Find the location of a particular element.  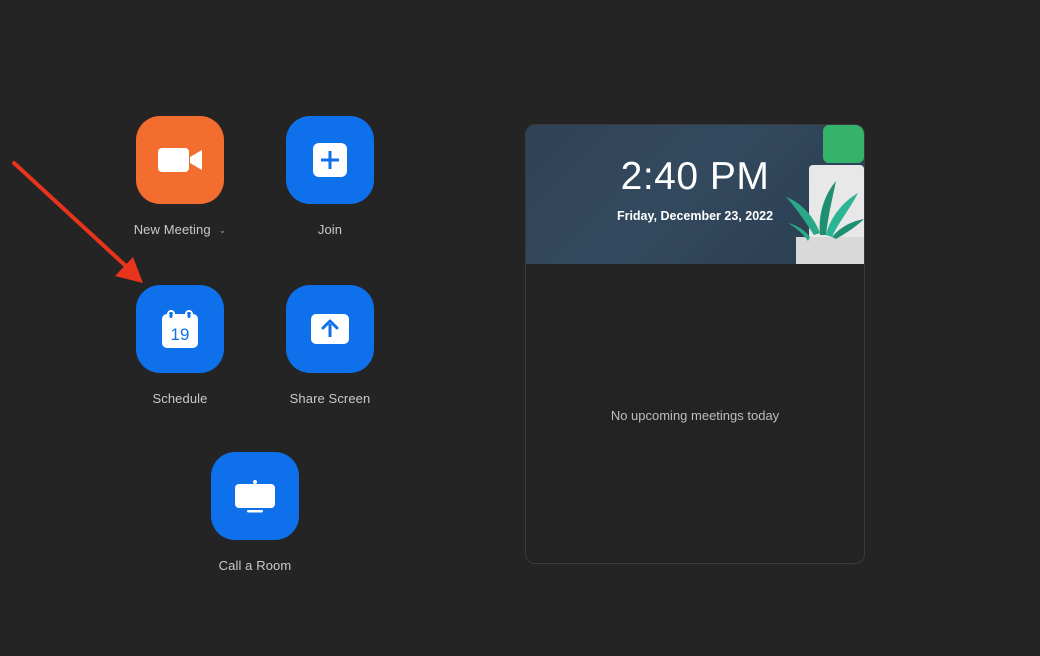

upload-arrow-icon is located at coordinates (330, 329).